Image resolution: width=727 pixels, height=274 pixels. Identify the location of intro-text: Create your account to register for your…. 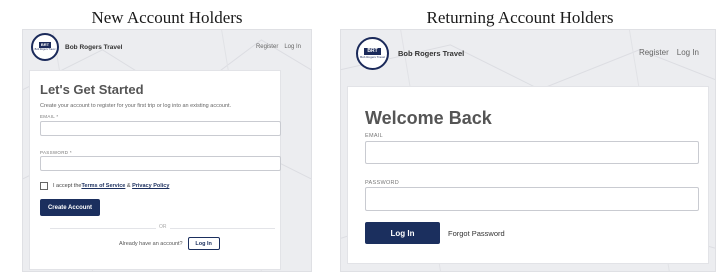
(136, 106).